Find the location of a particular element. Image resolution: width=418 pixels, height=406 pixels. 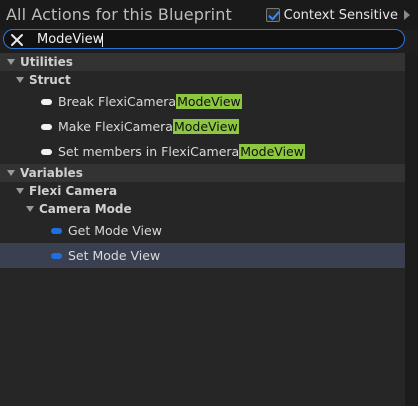

list-item-get-mode-view: Get Mode View is located at coordinates (202, 230).